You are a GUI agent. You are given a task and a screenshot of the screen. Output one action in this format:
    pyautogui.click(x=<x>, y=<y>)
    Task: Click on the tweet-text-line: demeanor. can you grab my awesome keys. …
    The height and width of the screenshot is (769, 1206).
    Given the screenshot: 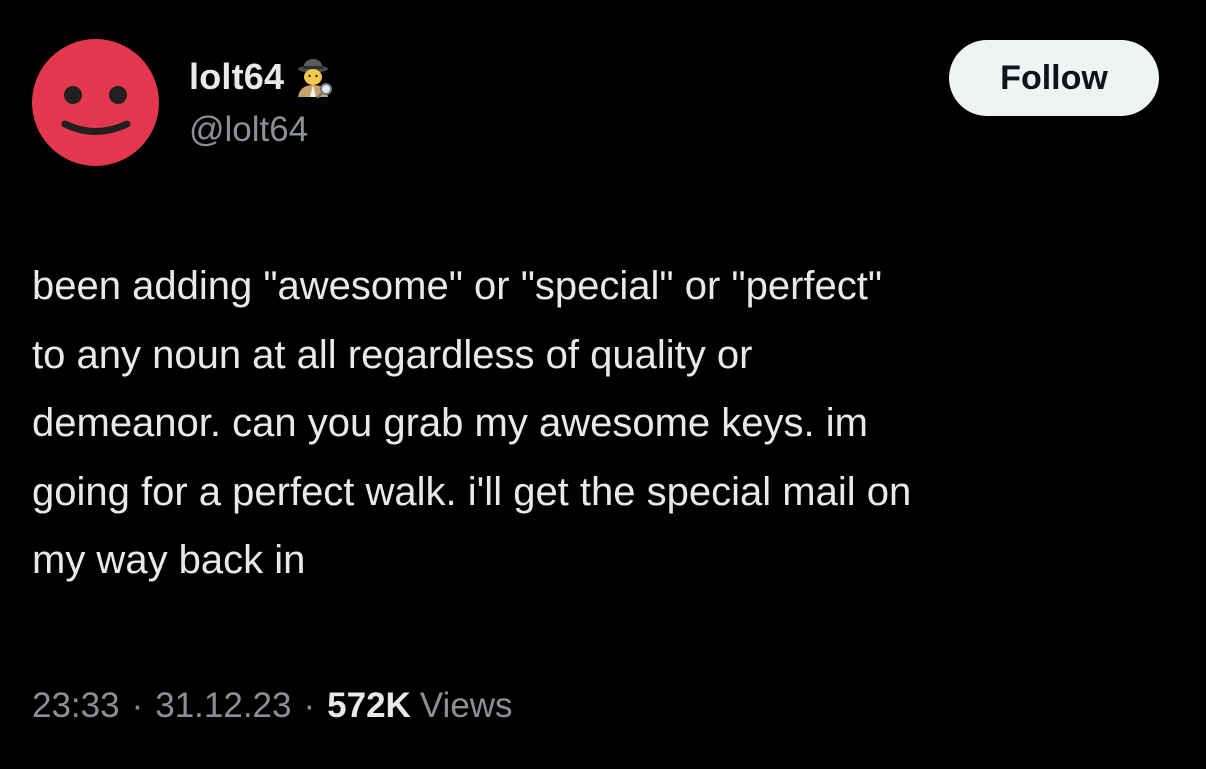 What is the action you would take?
    pyautogui.click(x=450, y=423)
    